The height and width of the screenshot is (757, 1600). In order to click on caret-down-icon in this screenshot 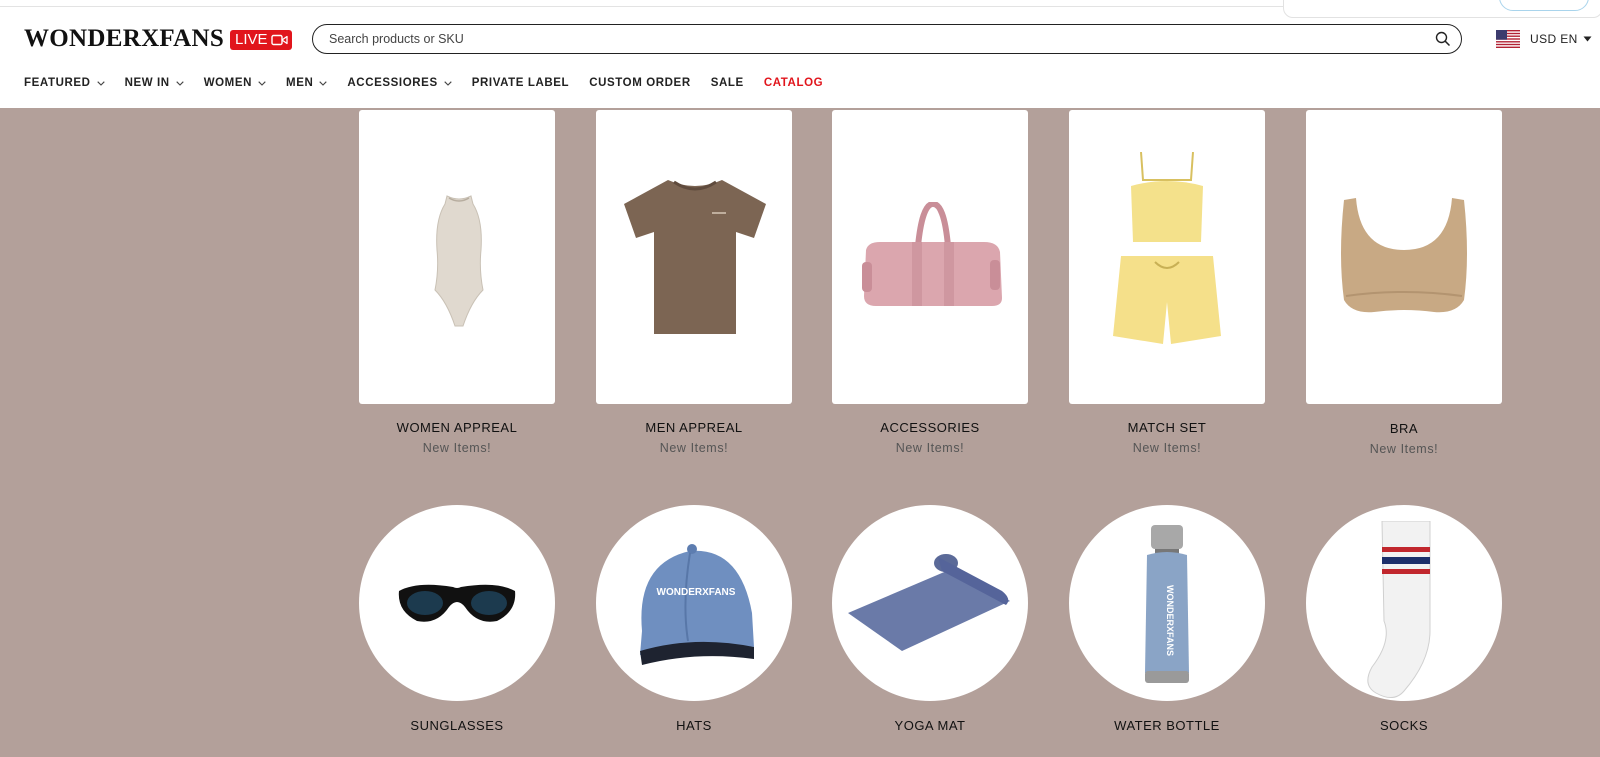, I will do `click(1587, 39)`.